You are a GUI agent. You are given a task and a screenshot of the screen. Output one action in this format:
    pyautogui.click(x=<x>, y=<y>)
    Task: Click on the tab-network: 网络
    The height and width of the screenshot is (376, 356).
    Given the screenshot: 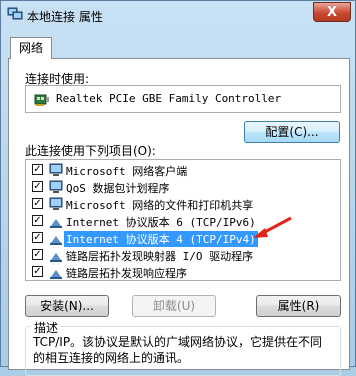 What is the action you would take?
    pyautogui.click(x=31, y=48)
    